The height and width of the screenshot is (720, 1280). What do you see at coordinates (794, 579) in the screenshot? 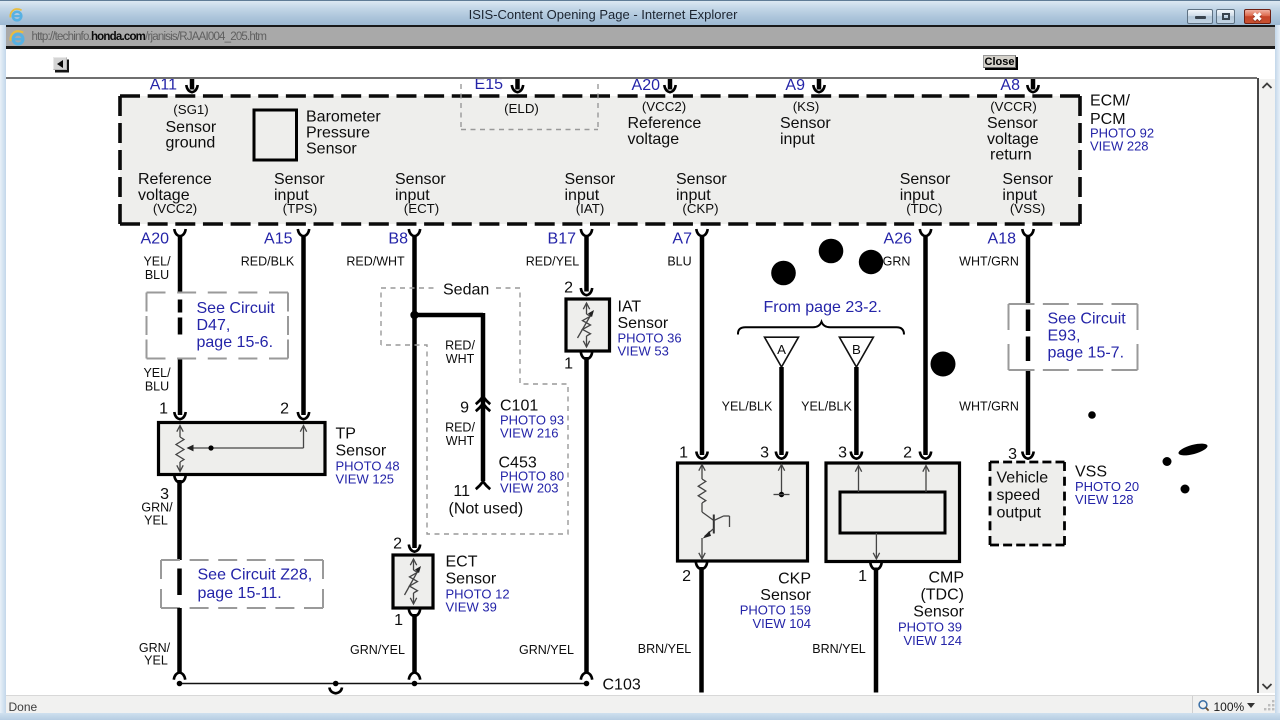
I see `svg-text: CKP` at bounding box center [794, 579].